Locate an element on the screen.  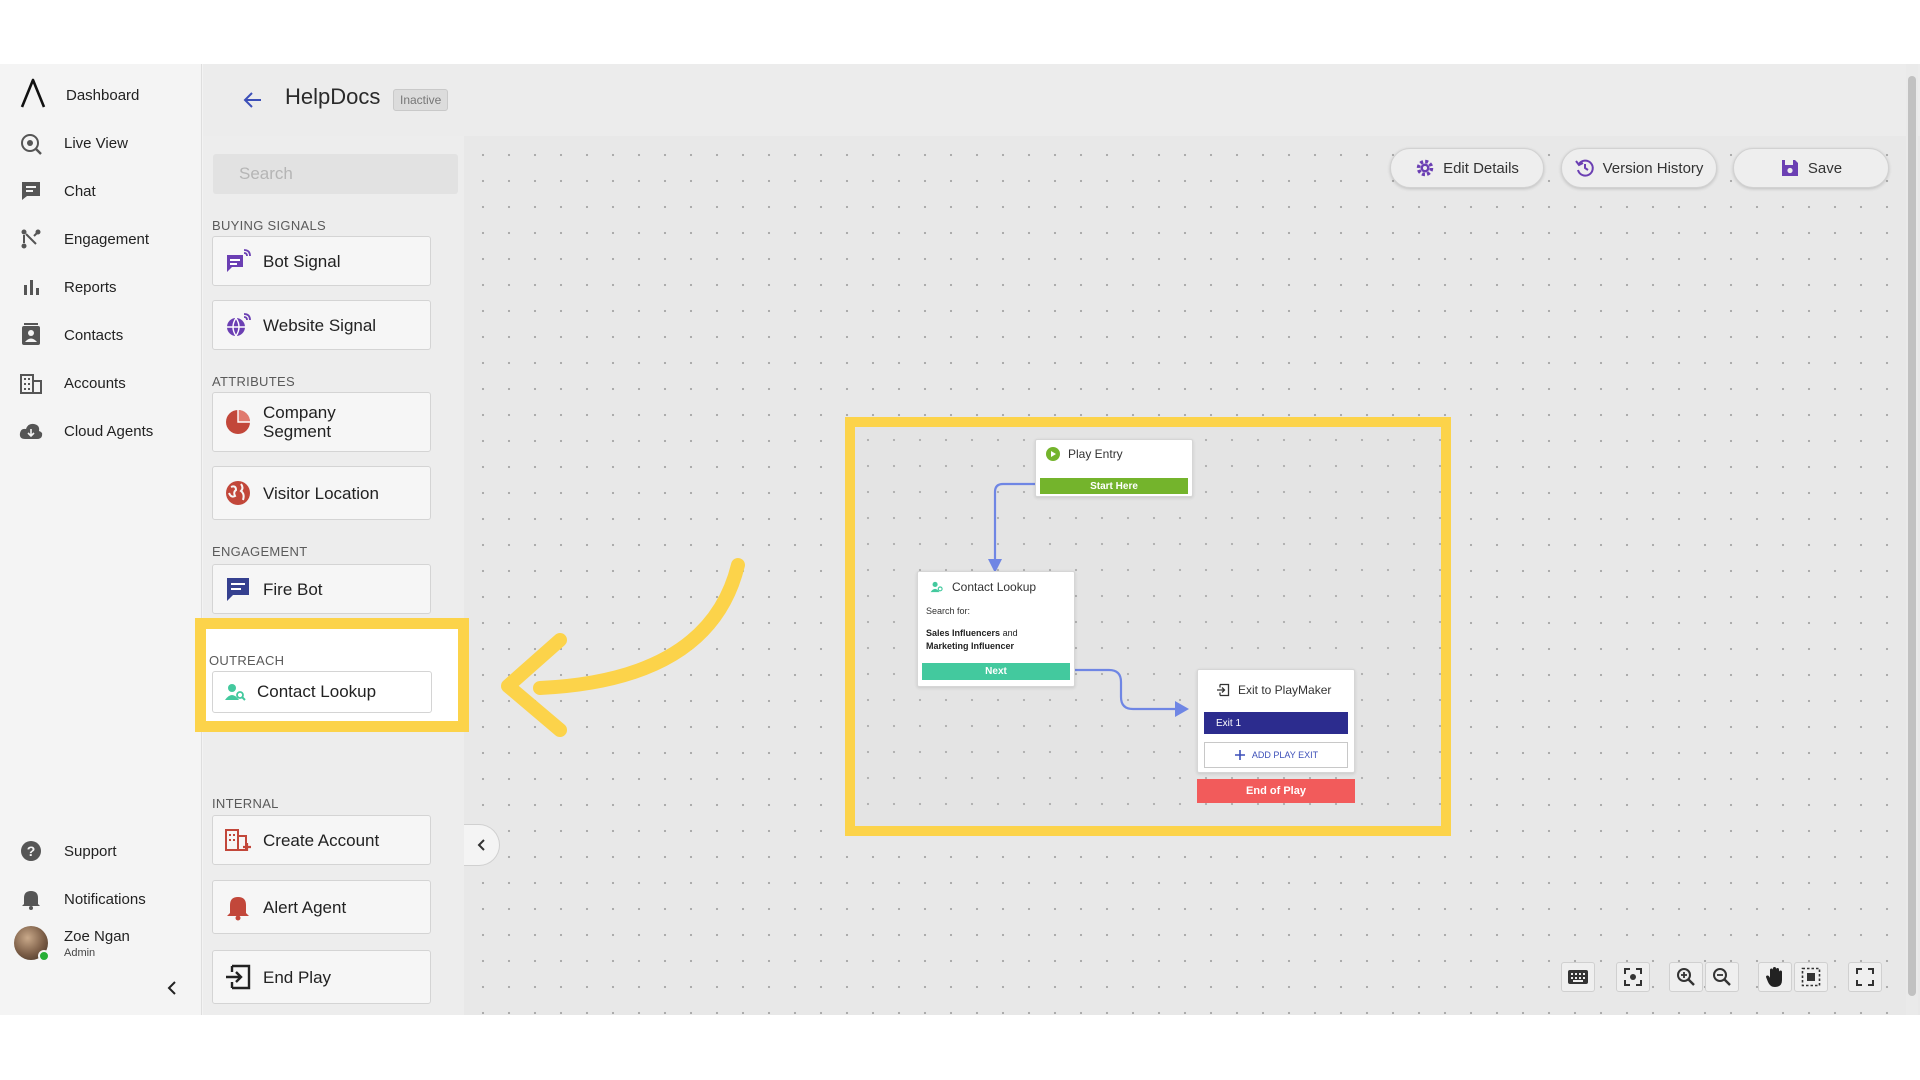
chat-icon is located at coordinates (31, 191).